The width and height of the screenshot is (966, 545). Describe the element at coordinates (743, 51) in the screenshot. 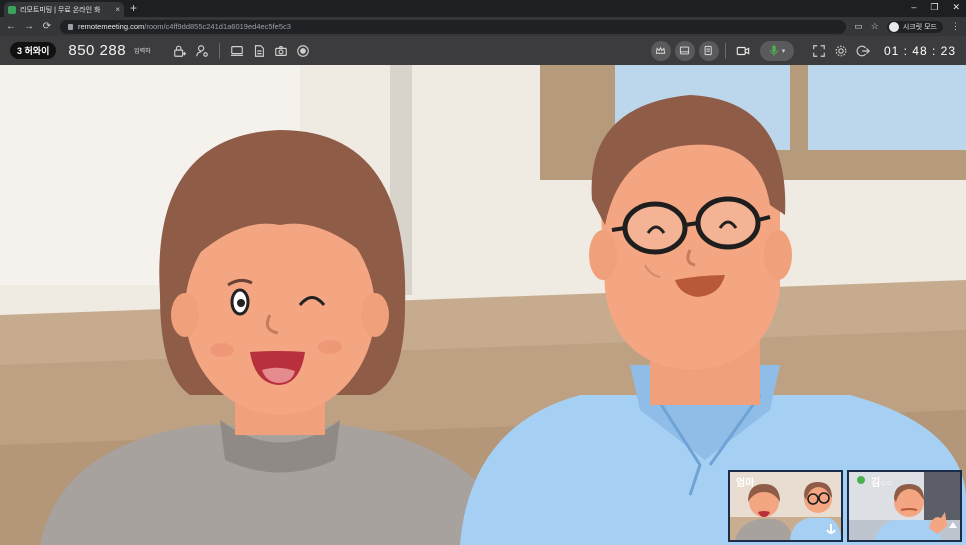

I see `video-icon` at that location.